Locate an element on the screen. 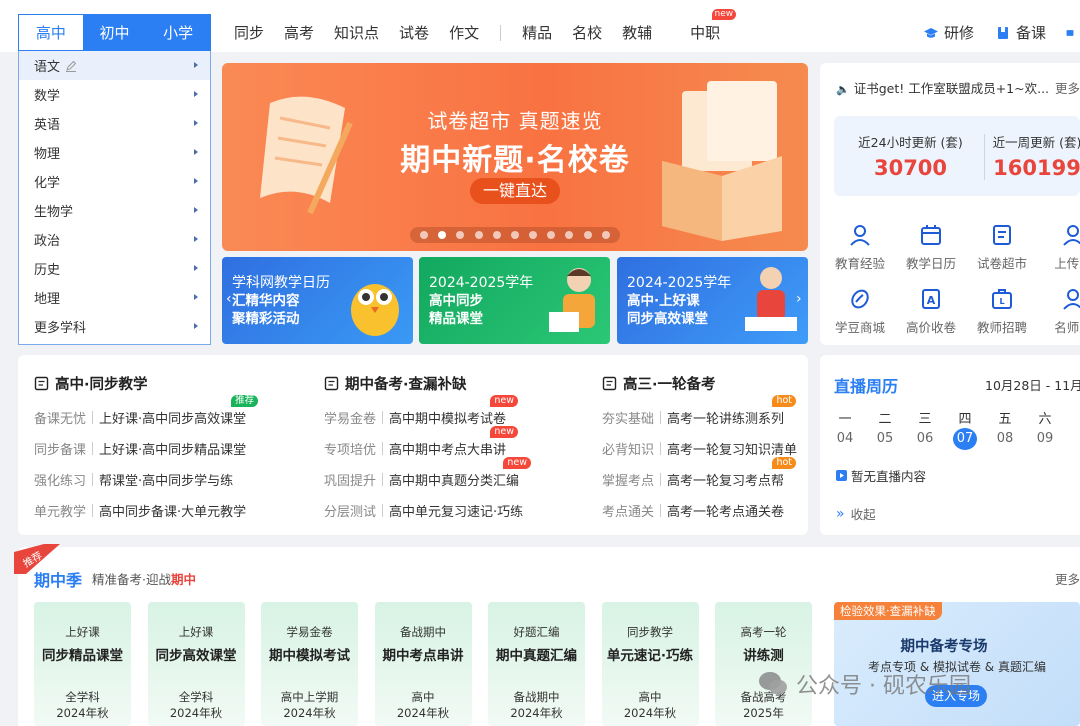 This screenshot has width=1080, height=726. mini-banner-sync: 2024-2025学年 高中同步 精品课堂 is located at coordinates (514, 300).